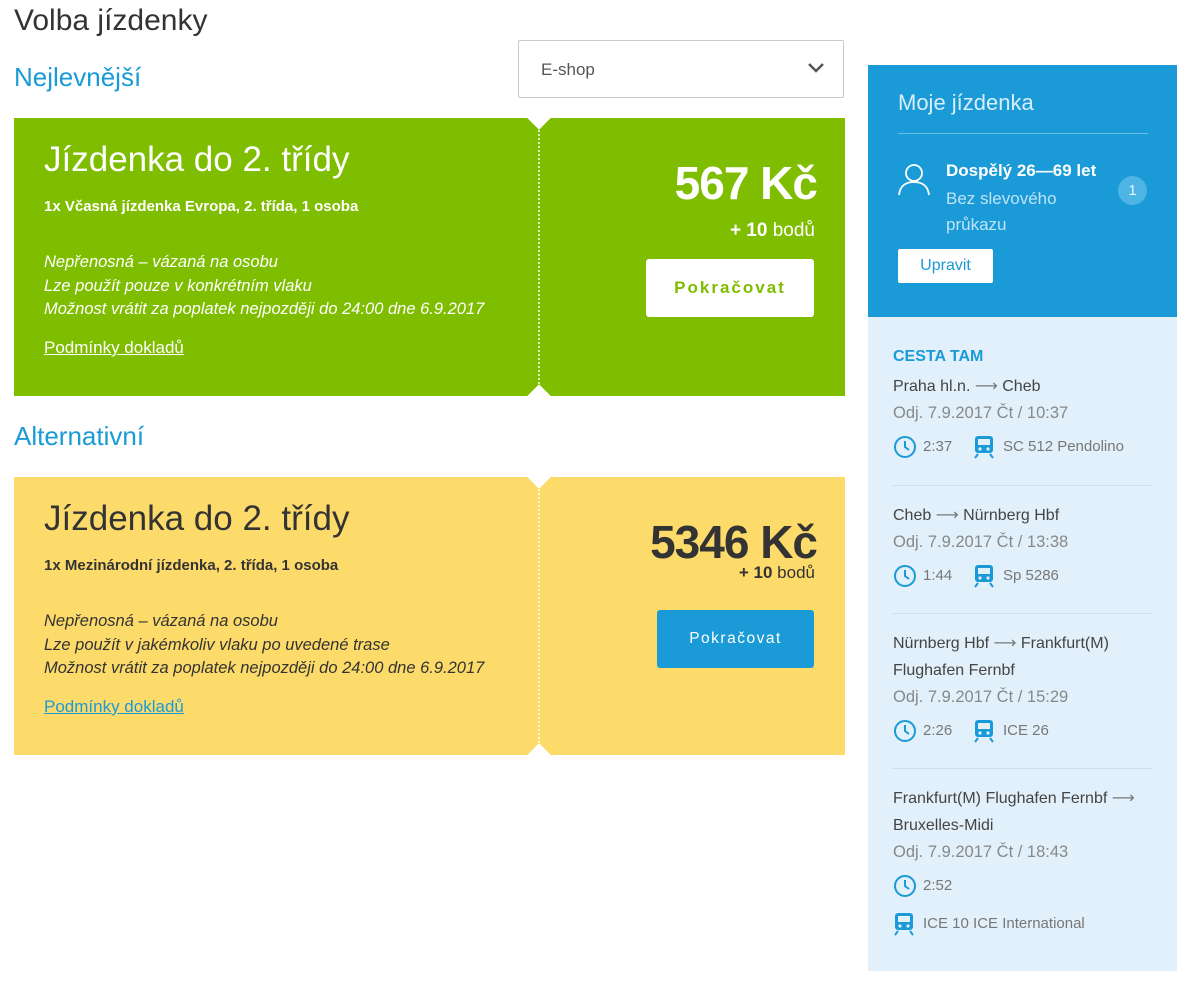 The image size is (1200, 981). I want to click on segment-departure: Odj. 7.9.2017 Čt / 18:43, so click(981, 852).